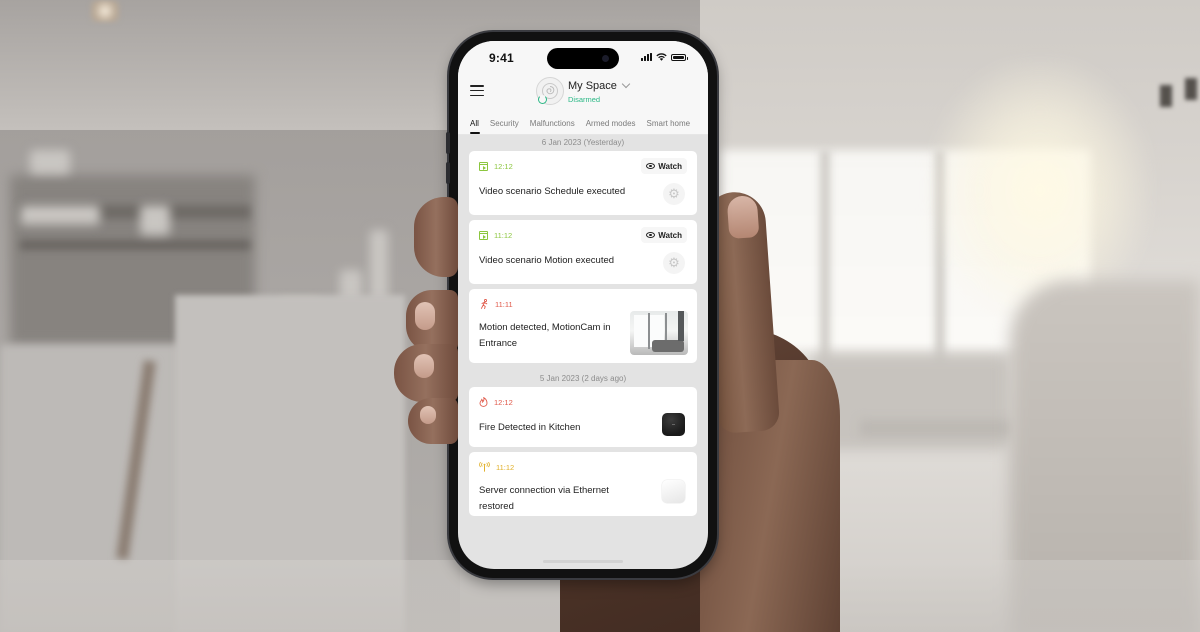 The image size is (1200, 632). What do you see at coordinates (659, 333) in the screenshot?
I see `camera-snapshot` at bounding box center [659, 333].